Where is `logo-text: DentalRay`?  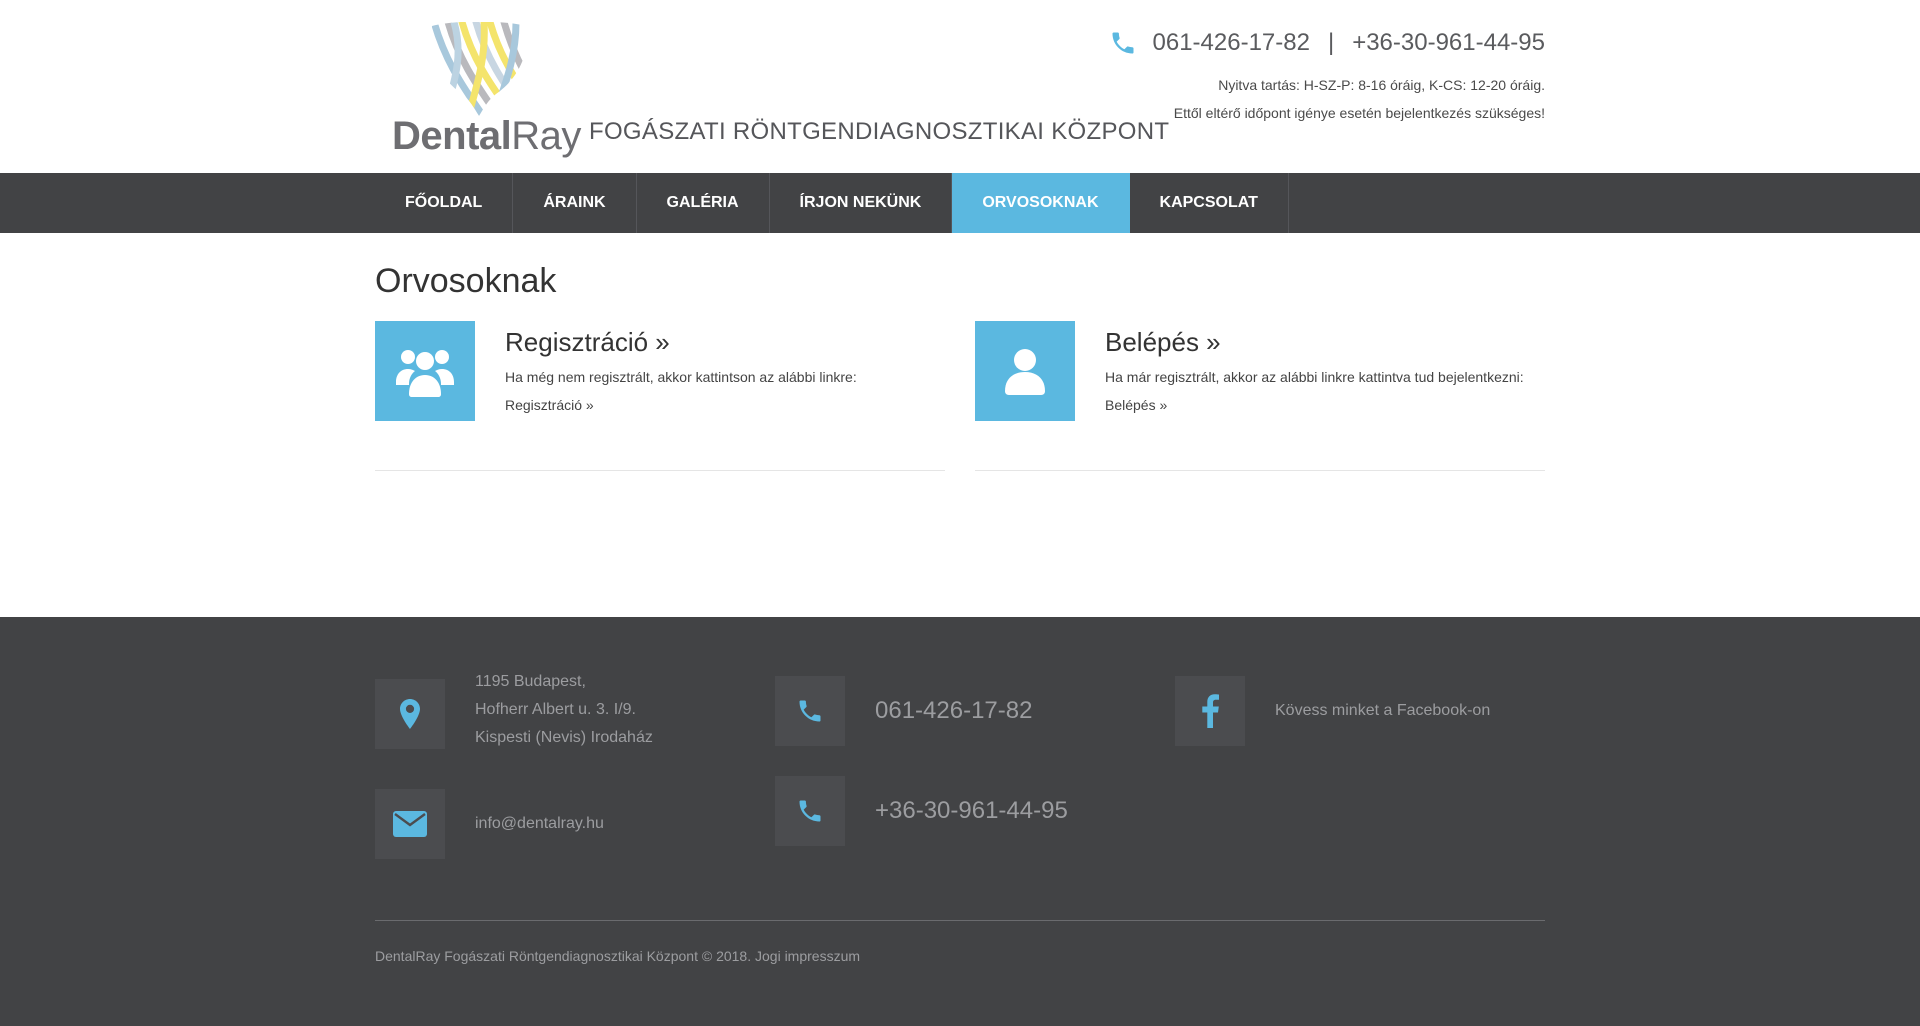 logo-text: DentalRay is located at coordinates (486, 136).